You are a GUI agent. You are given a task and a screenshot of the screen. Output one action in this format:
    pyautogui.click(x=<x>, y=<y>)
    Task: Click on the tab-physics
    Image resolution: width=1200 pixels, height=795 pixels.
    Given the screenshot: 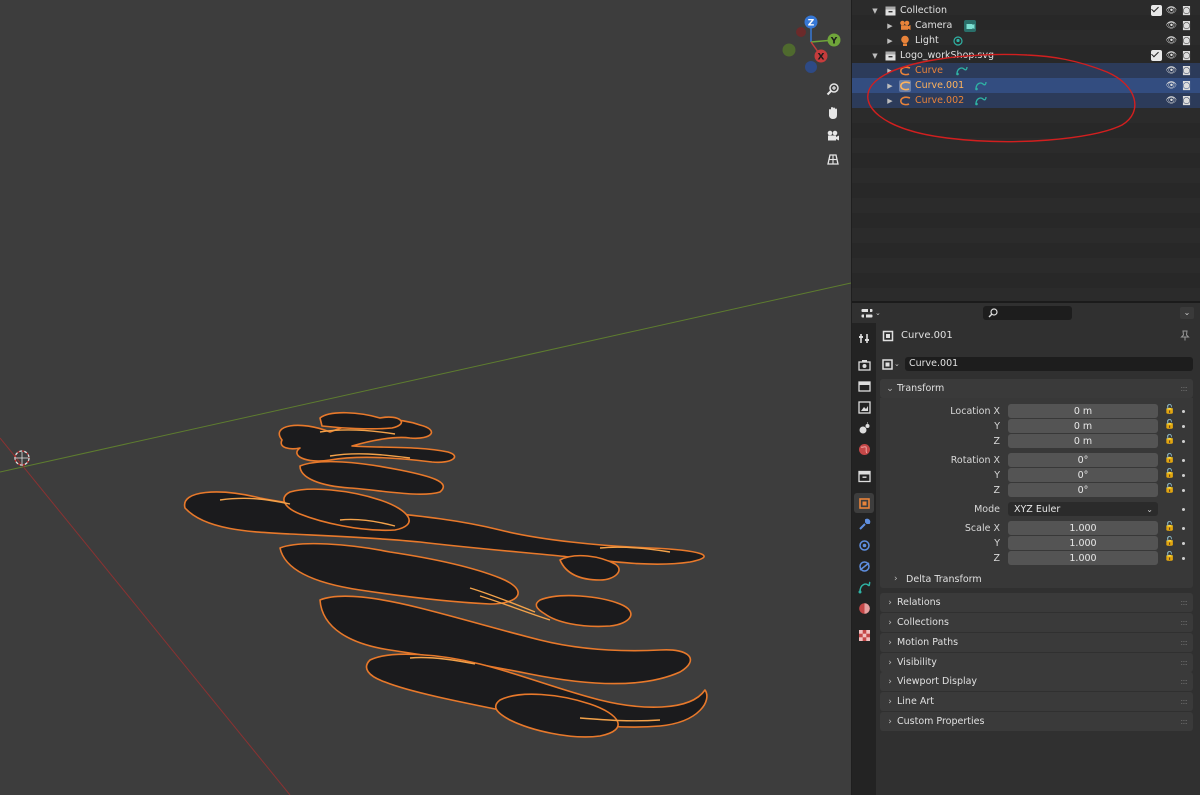 What is the action you would take?
    pyautogui.click(x=864, y=566)
    